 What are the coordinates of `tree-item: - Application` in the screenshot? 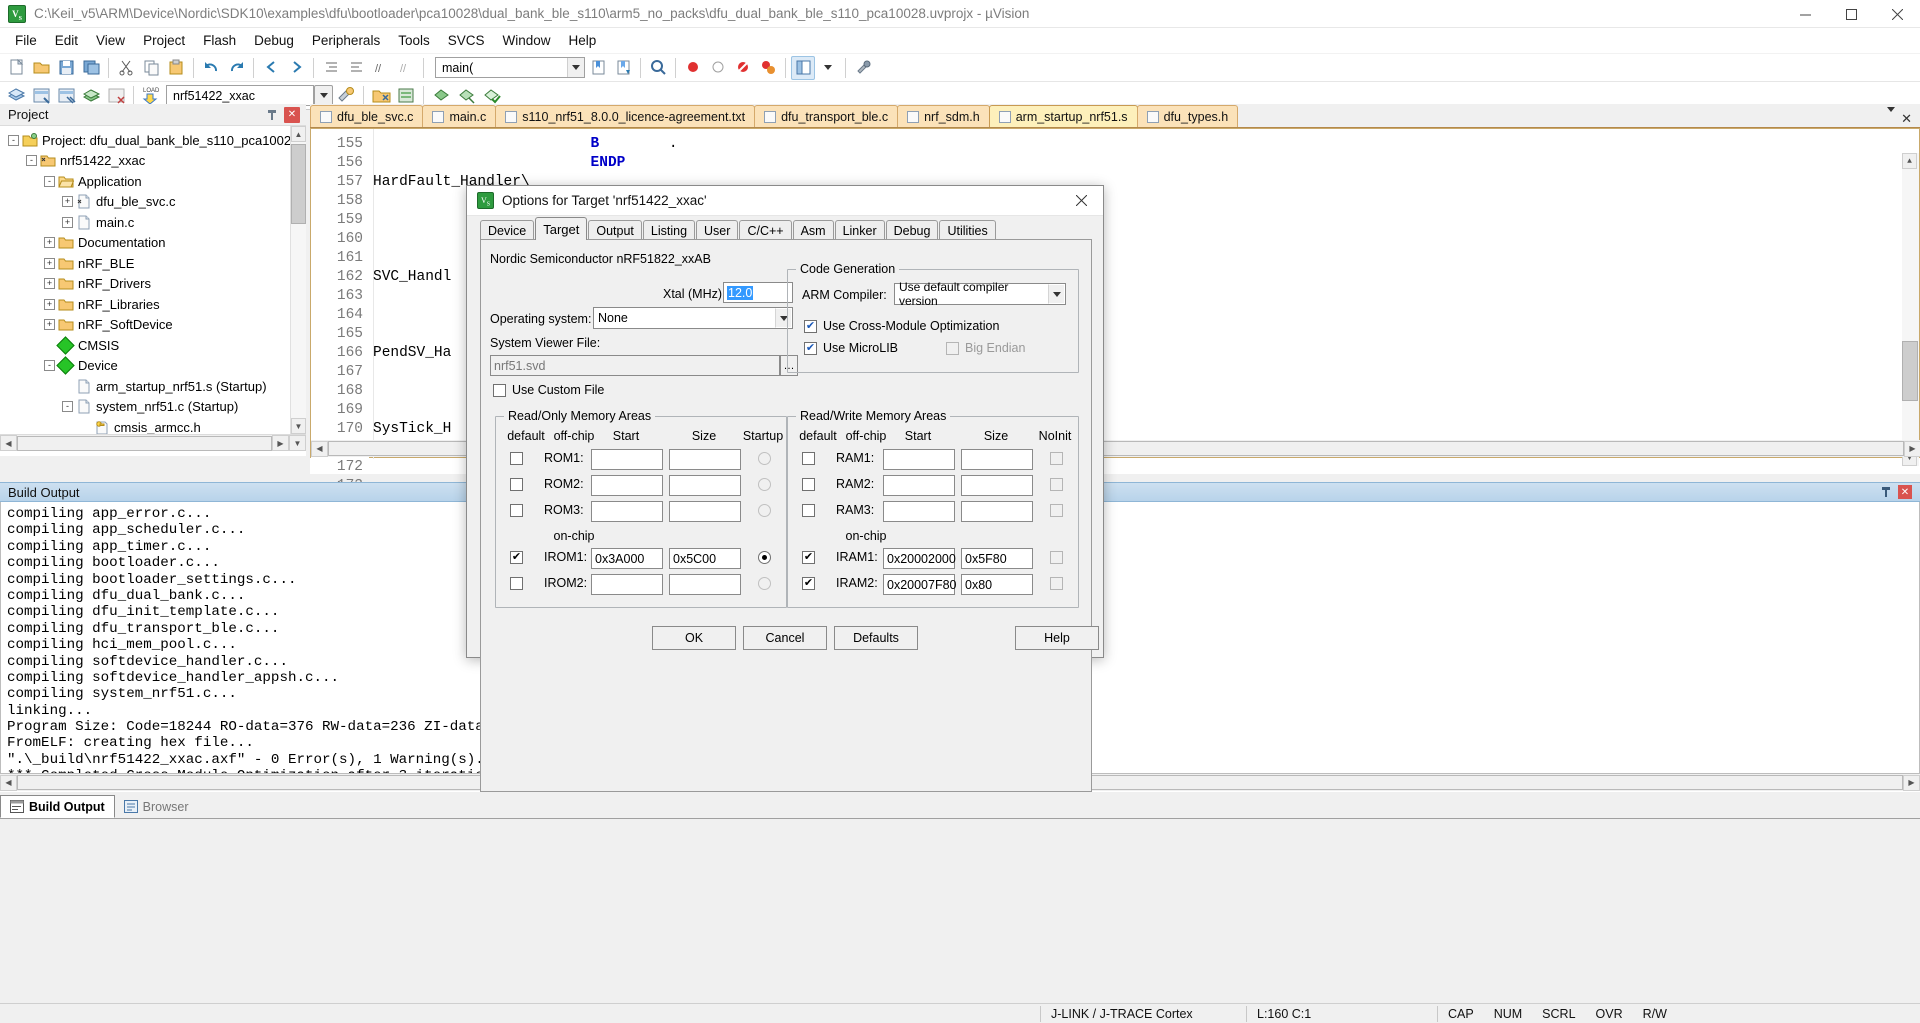 It's located at (153, 181).